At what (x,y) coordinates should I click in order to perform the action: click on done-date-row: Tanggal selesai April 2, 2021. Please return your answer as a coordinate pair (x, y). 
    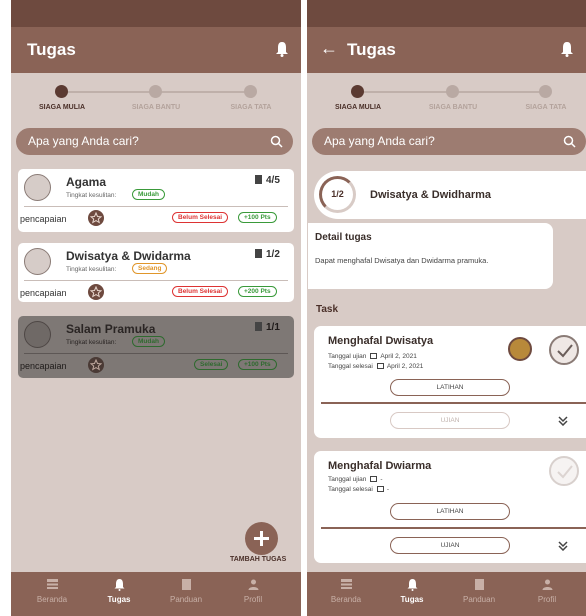
    Looking at the image, I should click on (375, 366).